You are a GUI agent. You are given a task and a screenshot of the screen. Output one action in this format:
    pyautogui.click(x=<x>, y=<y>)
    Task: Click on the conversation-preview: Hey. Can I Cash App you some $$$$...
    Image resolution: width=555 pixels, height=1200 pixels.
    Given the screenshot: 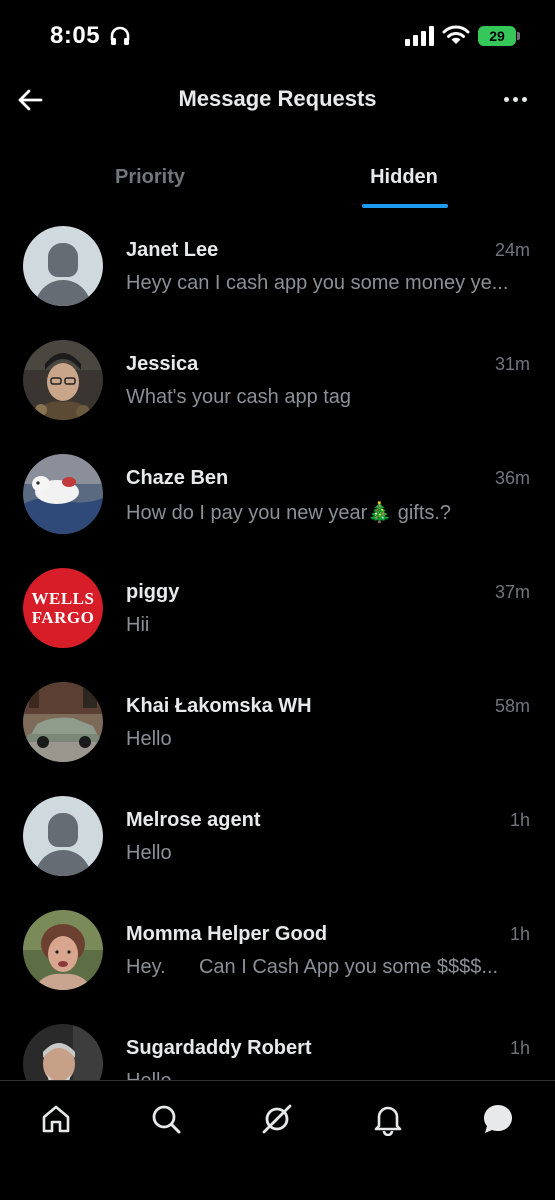 What is the action you would take?
    pyautogui.click(x=312, y=967)
    